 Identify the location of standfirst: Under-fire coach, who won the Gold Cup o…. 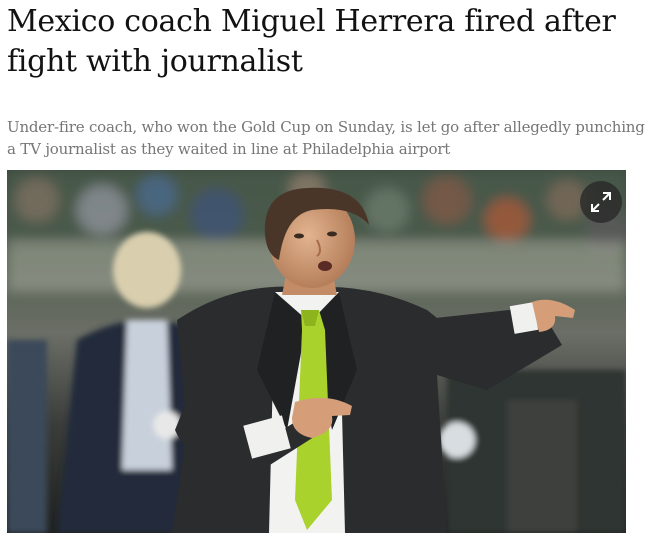
(326, 138).